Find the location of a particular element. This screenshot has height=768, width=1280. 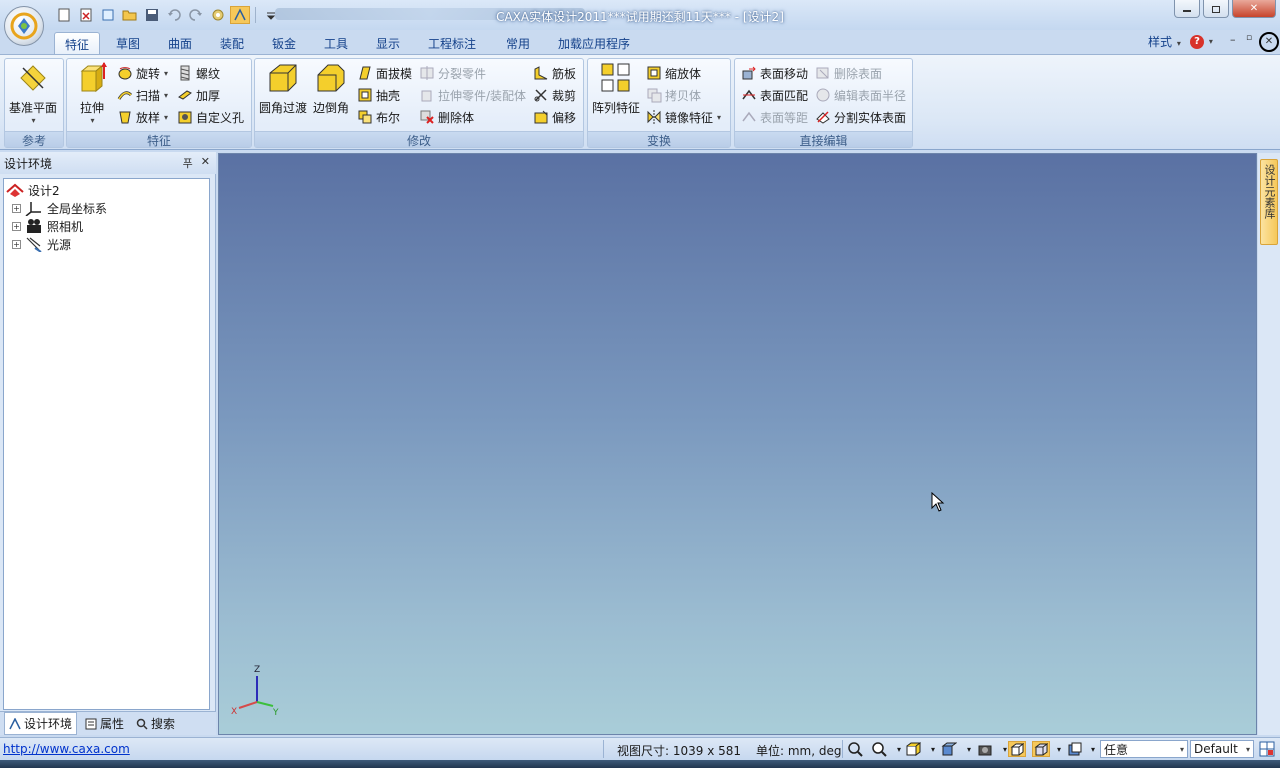

tab-load-applications: 加载应用程序 is located at coordinates (594, 43).